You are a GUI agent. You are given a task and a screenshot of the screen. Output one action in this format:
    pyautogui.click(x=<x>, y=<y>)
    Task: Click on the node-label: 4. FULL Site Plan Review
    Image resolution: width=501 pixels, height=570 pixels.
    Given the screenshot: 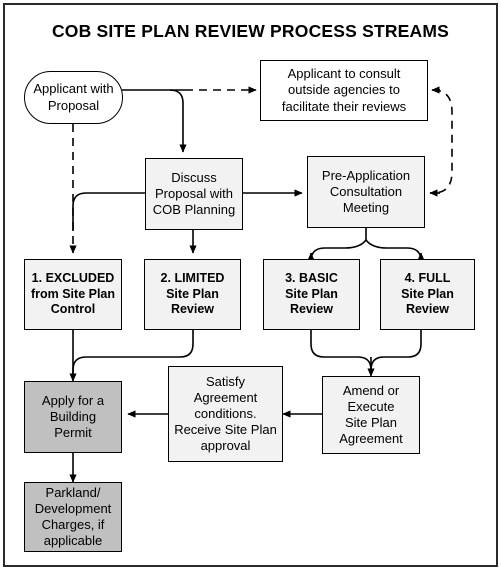 What is the action you would take?
    pyautogui.click(x=427, y=294)
    